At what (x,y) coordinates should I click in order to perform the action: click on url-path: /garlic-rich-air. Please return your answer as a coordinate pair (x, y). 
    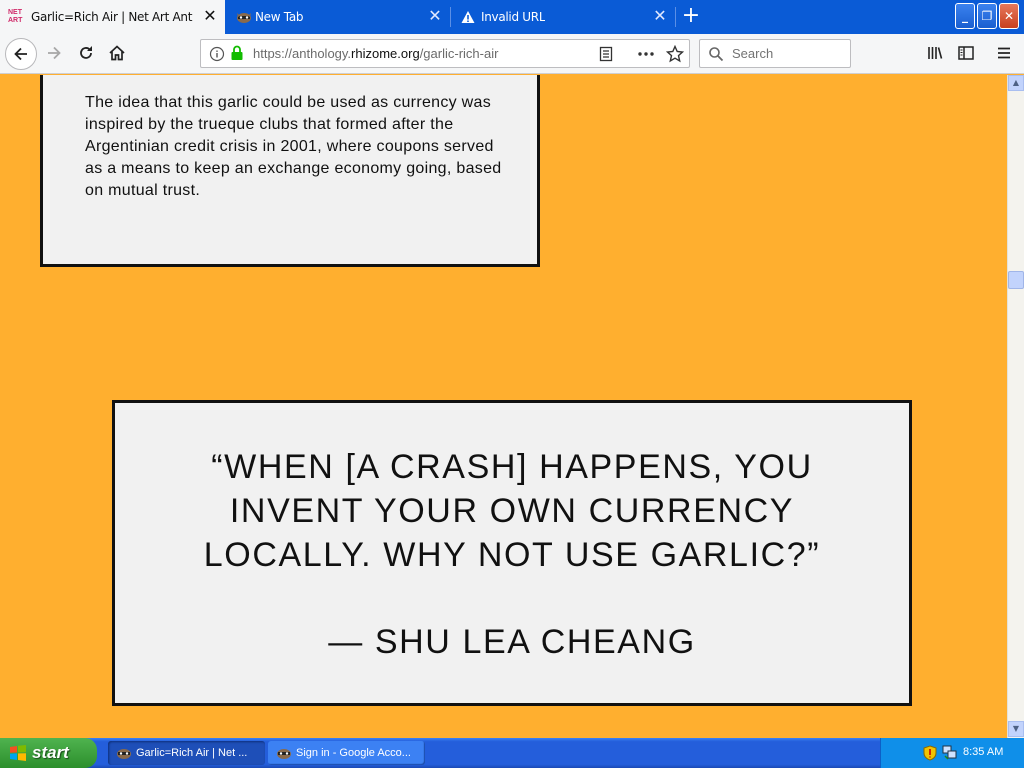
    Looking at the image, I should click on (459, 53).